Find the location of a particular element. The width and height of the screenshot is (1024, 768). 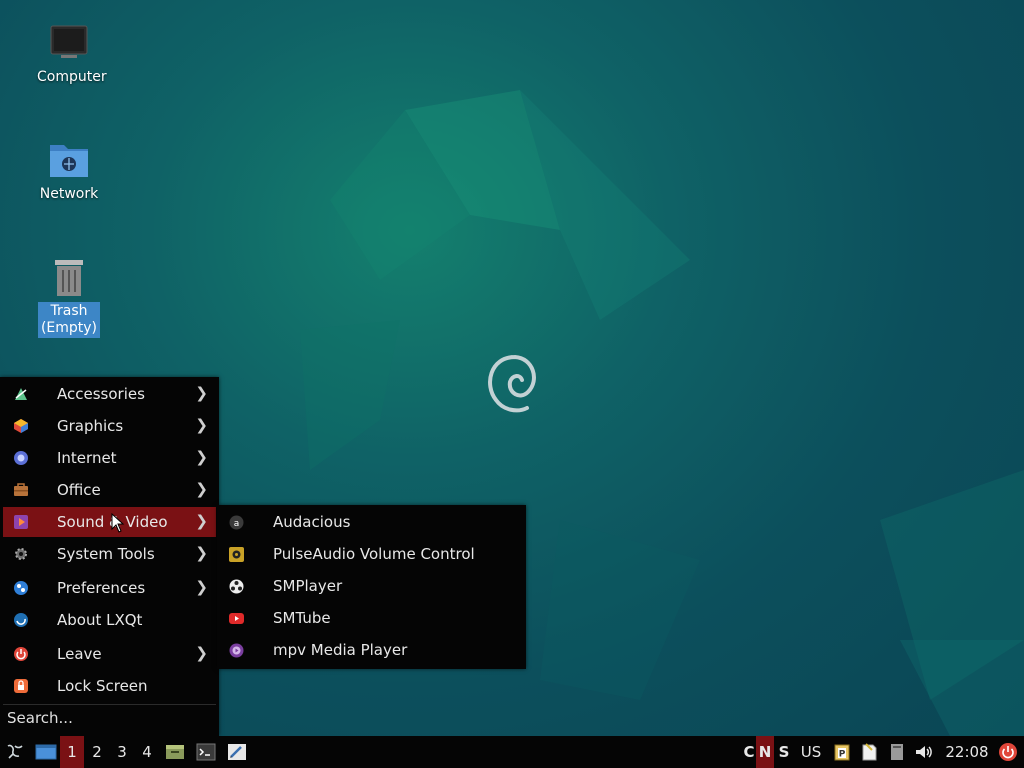

menu-item-label: Graphics is located at coordinates (90, 426).